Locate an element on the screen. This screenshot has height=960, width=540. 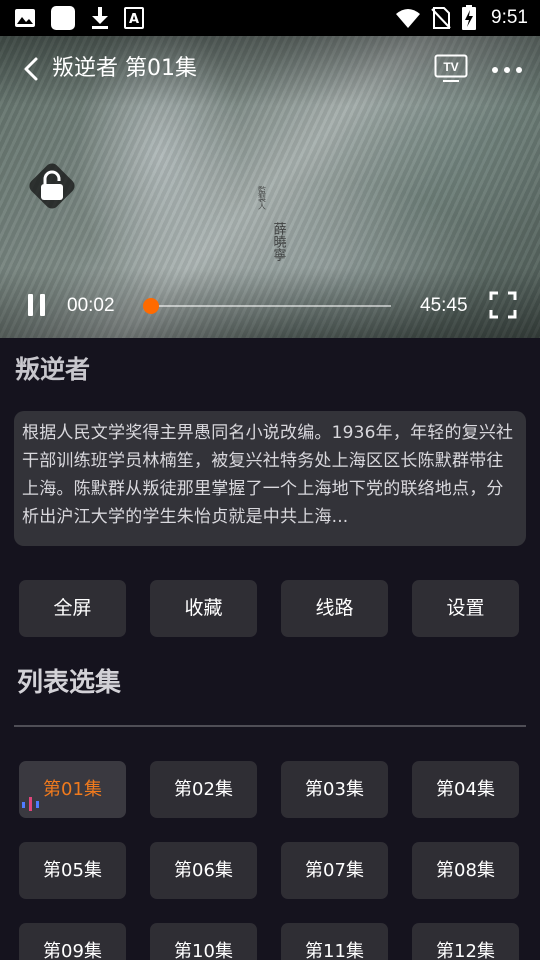
episode-item: 第08集 is located at coordinates (465, 870).